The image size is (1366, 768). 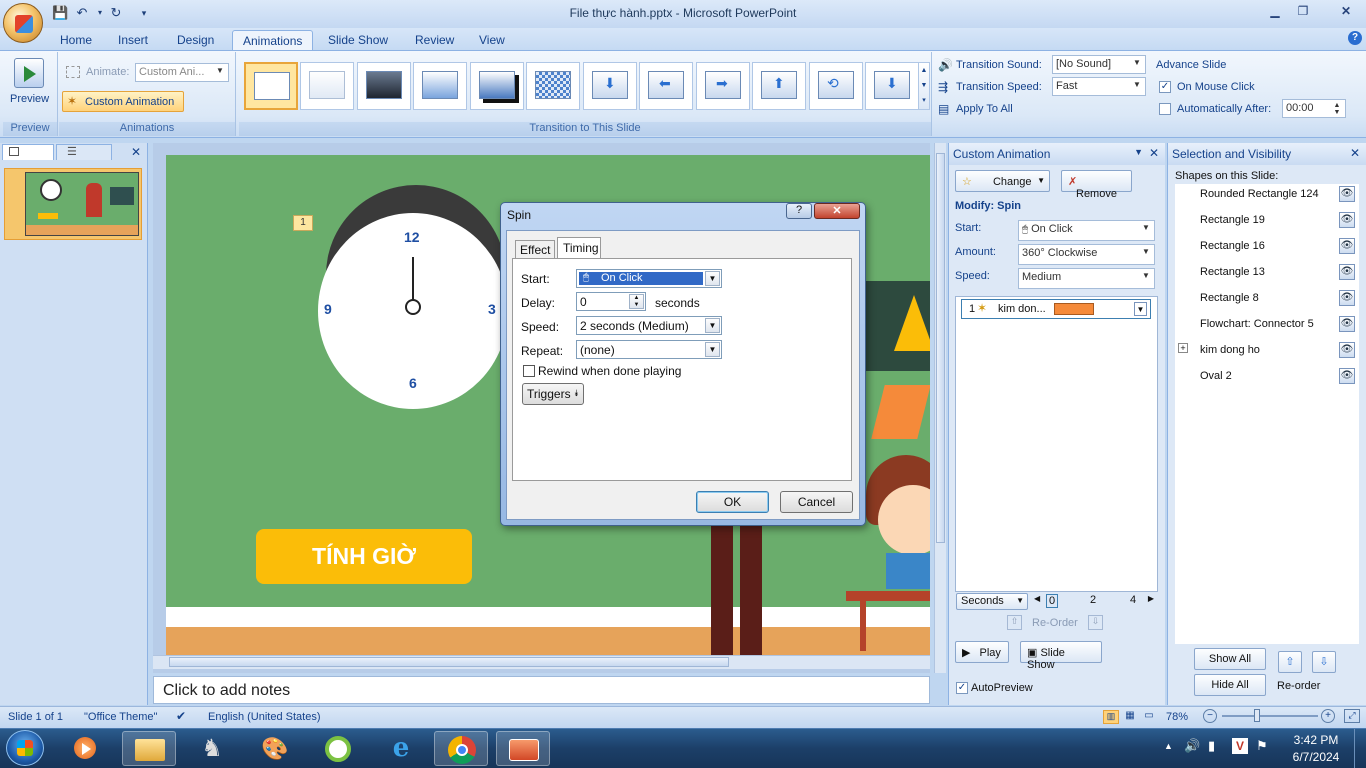 I want to click on tab-view: View, so click(x=492, y=40).